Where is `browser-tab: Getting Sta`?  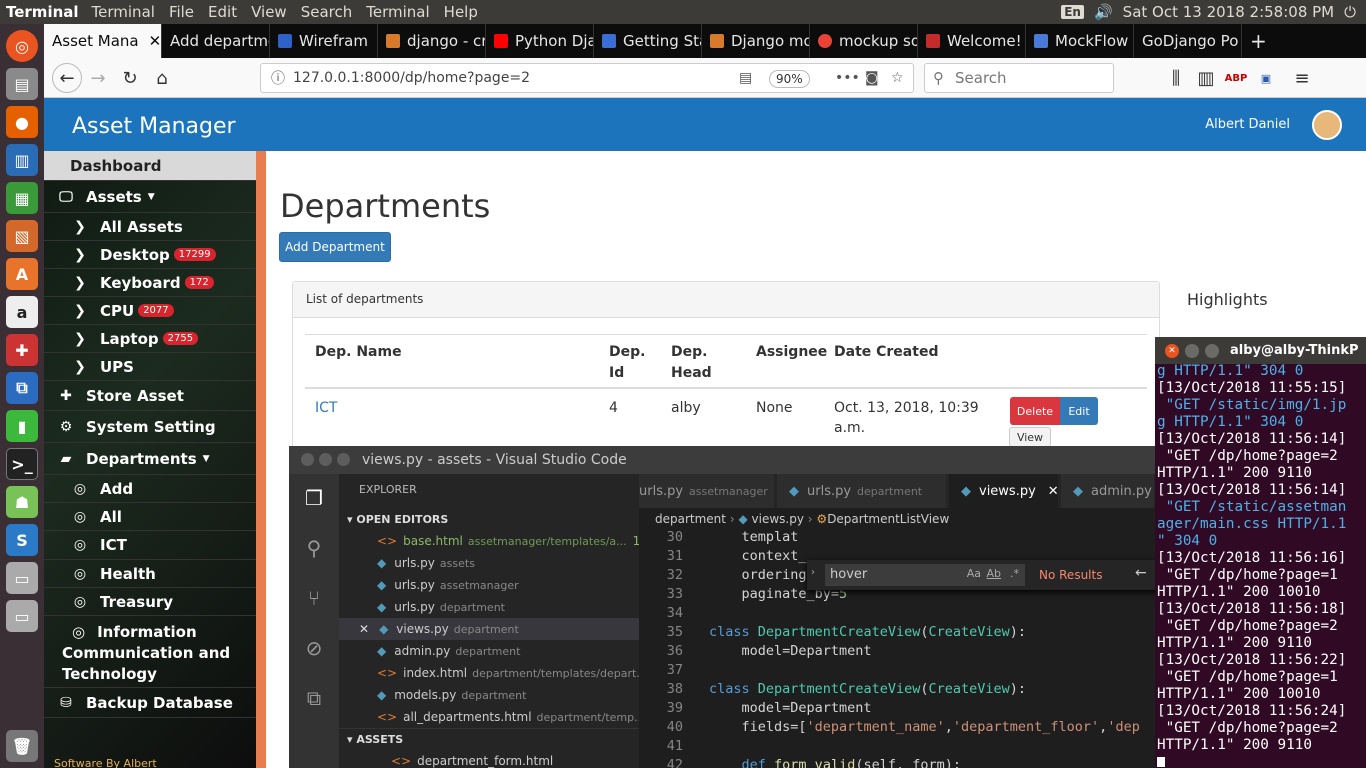 browser-tab: Getting Sta is located at coordinates (648, 41).